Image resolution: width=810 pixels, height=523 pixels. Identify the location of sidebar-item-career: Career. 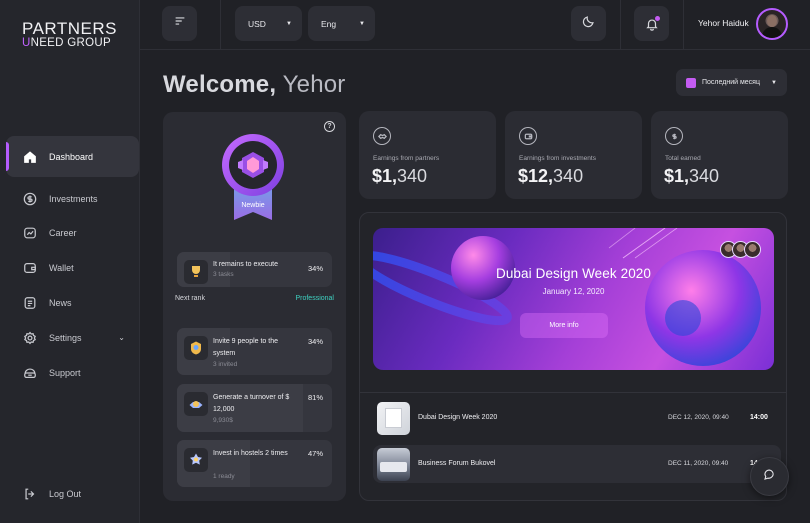
(72, 233).